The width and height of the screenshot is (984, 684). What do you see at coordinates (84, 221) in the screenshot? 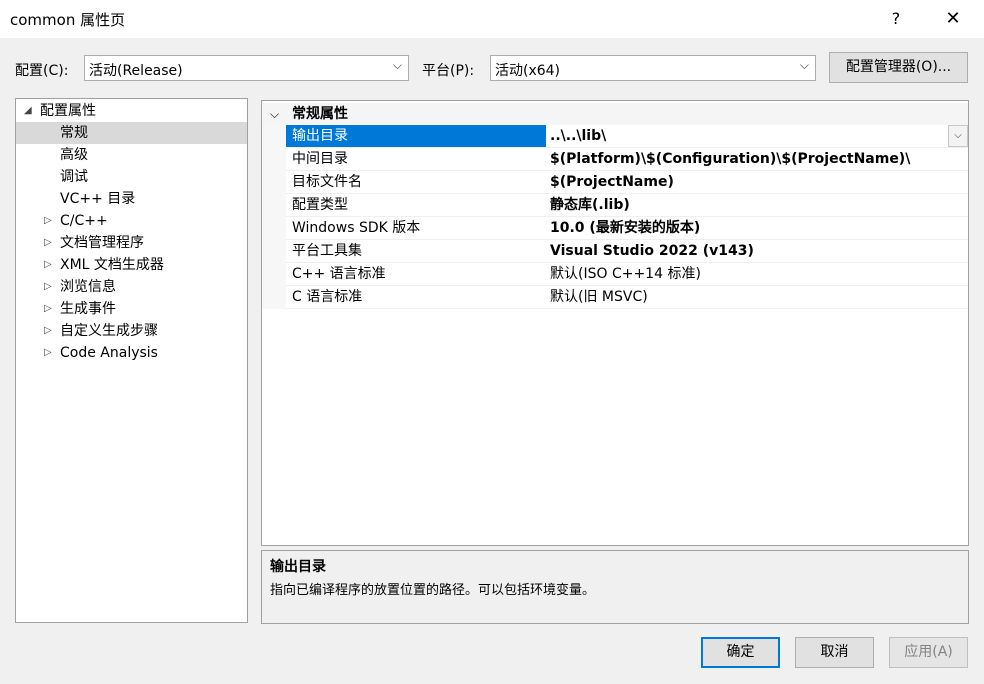
I see `tree-item-label: C/C++` at bounding box center [84, 221].